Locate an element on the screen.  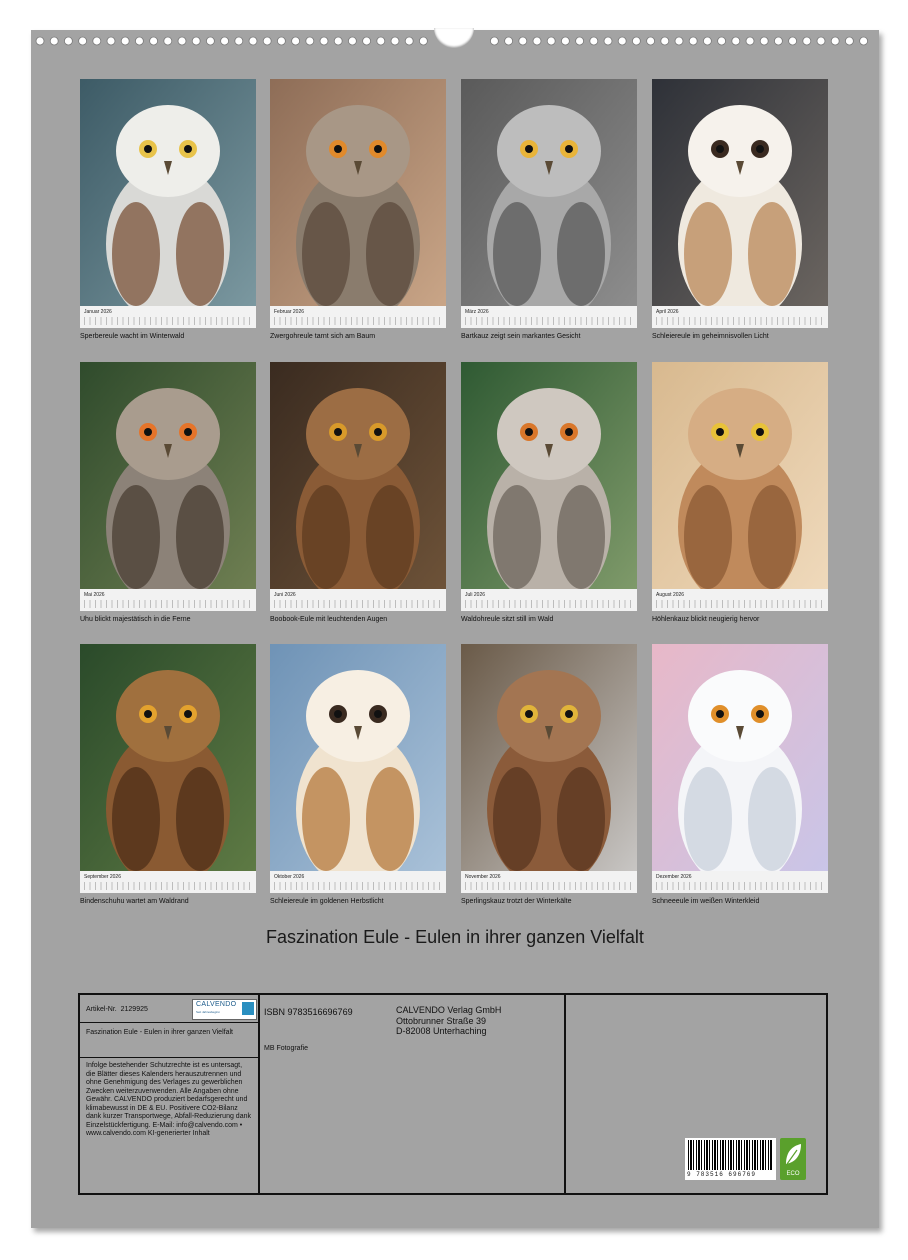
photo-caption: Zwergohreule tarnt sich am Baum is located at coordinates (323, 336).